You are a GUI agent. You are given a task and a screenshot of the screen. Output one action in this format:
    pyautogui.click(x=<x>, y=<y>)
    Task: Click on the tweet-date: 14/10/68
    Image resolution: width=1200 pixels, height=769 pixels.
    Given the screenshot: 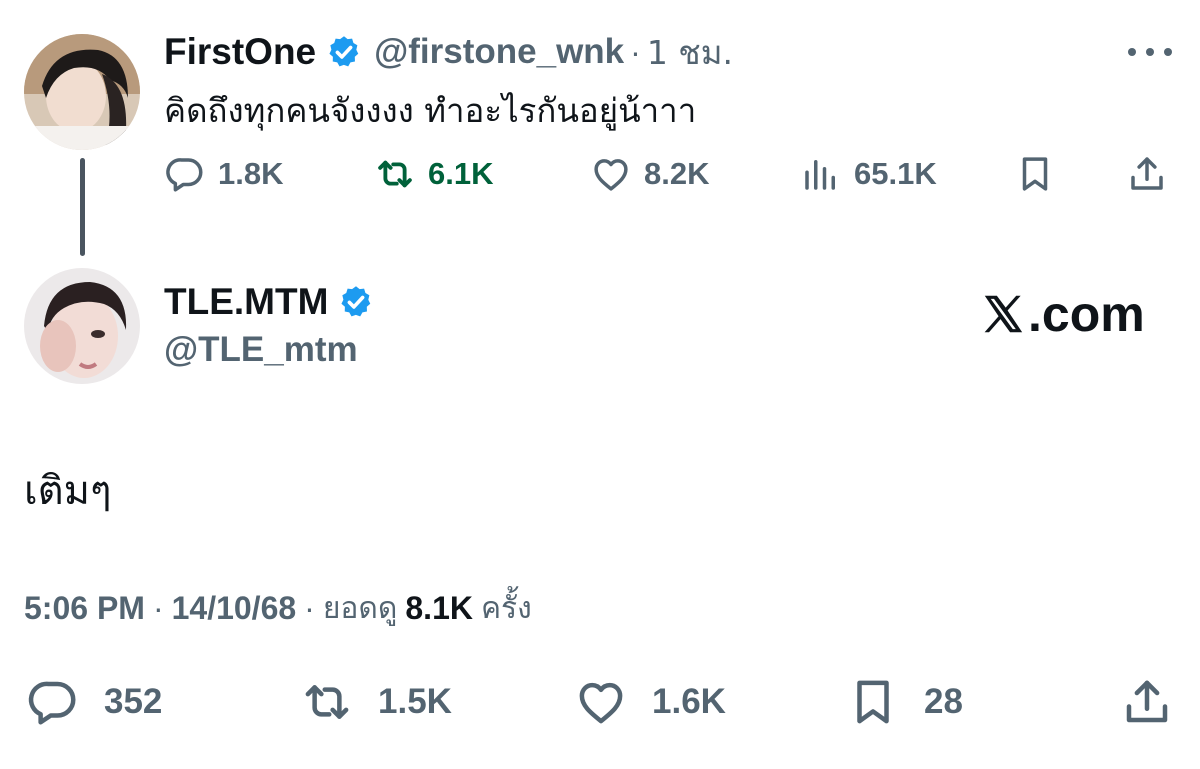 What is the action you would take?
    pyautogui.click(x=234, y=608)
    